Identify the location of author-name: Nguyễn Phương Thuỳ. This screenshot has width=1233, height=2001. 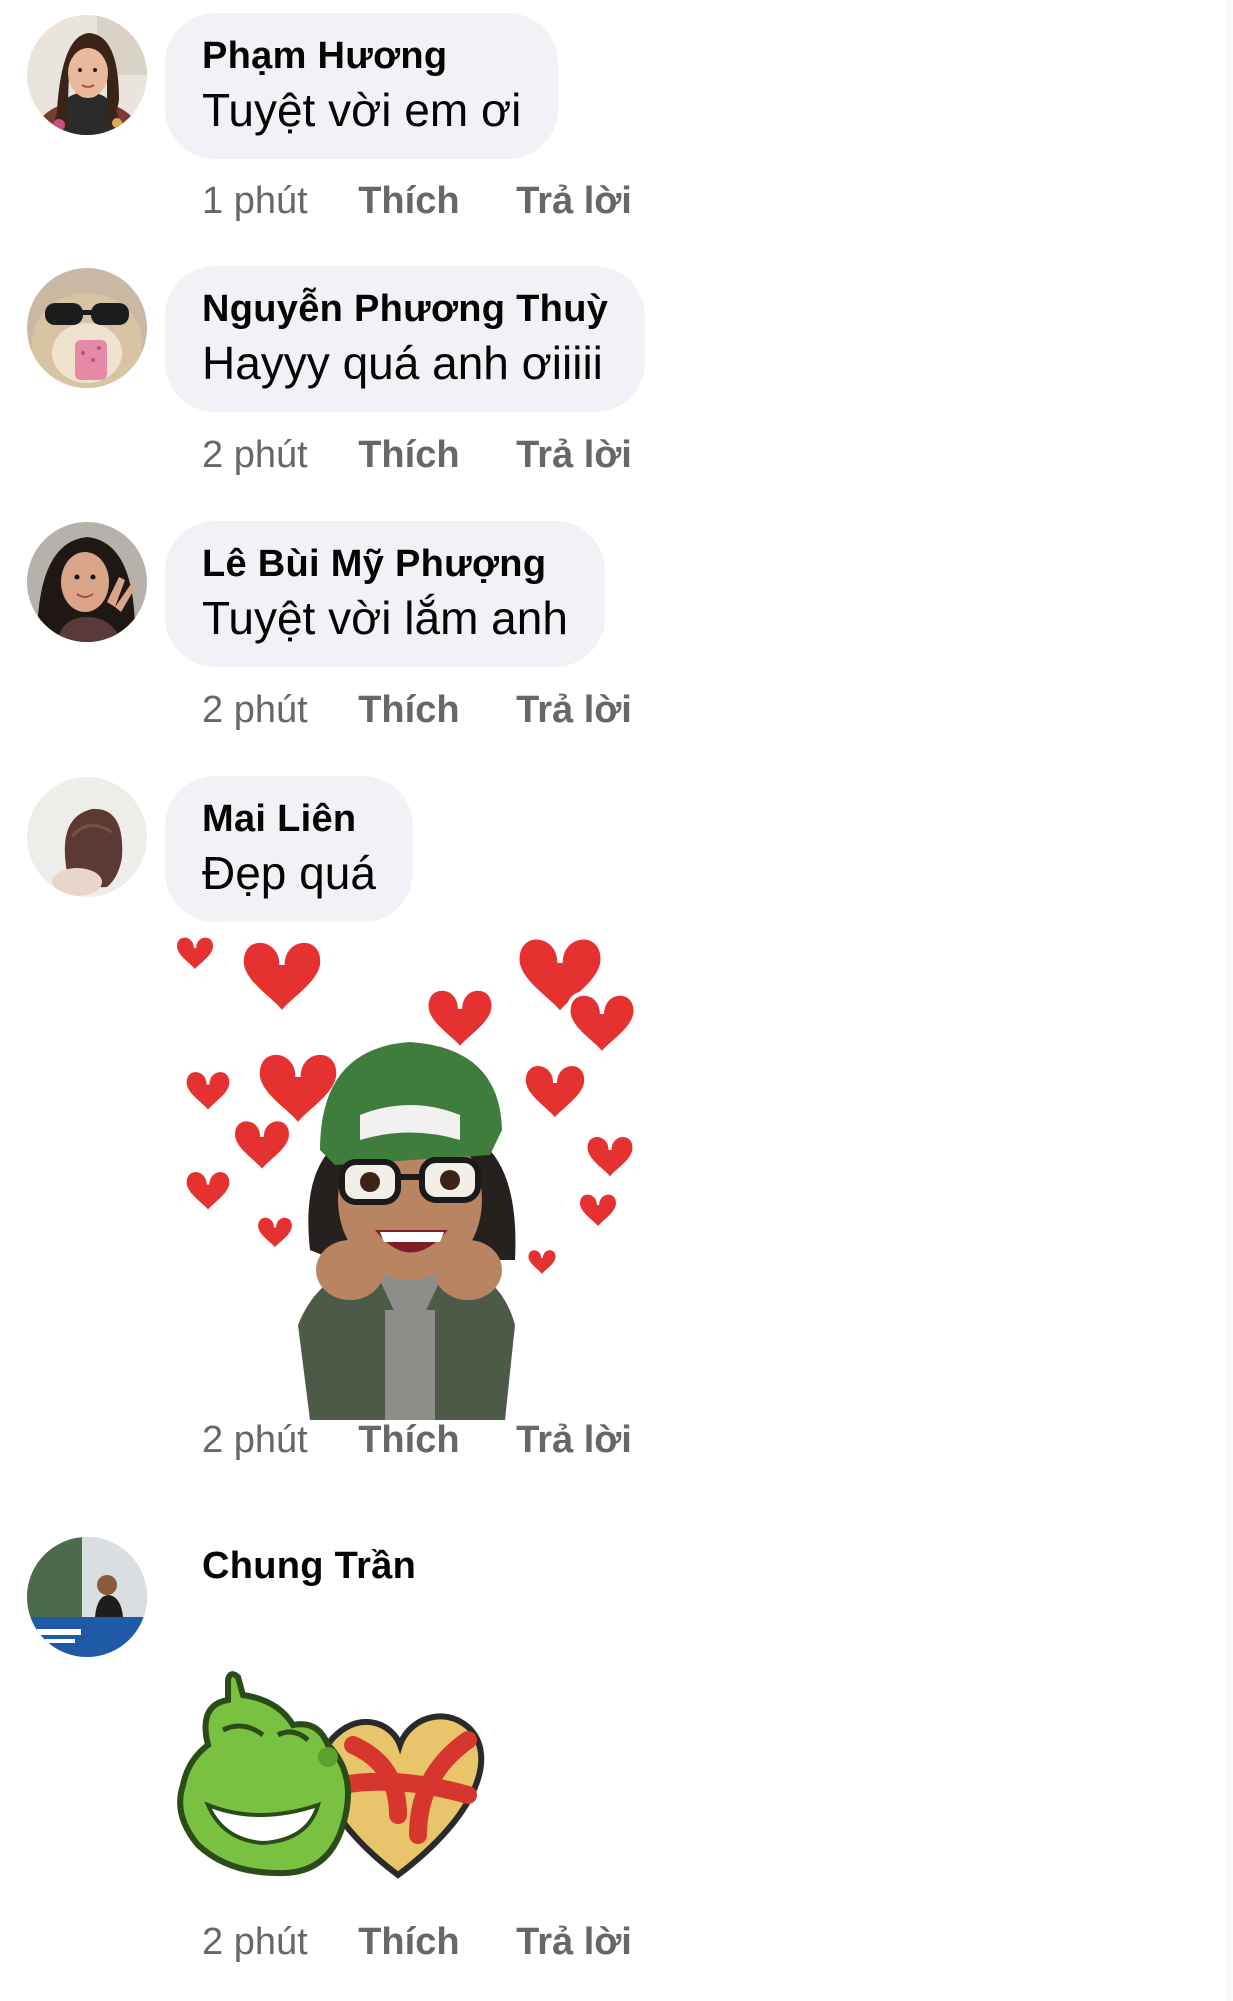
(405, 309).